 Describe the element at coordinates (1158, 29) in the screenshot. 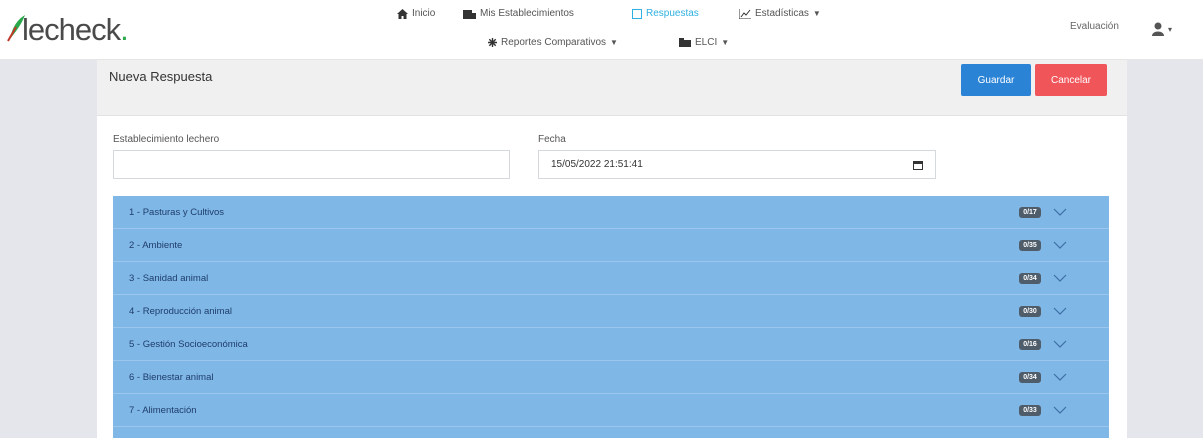

I see `user-icon` at that location.